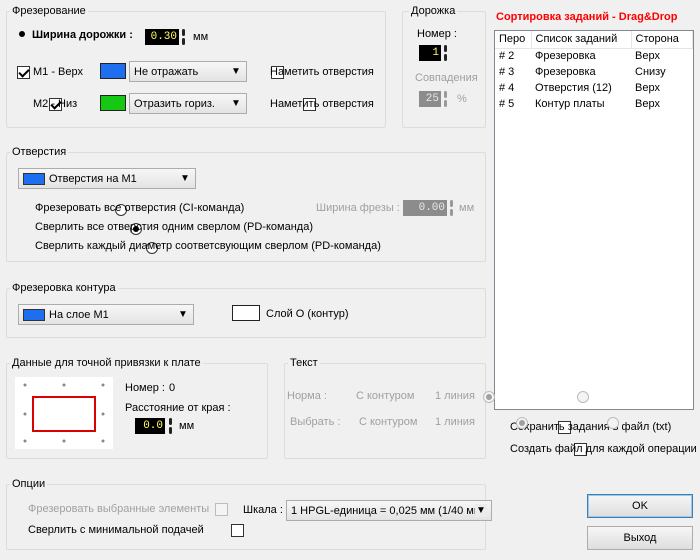 This screenshot has width=700, height=560. What do you see at coordinates (662, 40) in the screenshot?
I see `col-side-header: Сторона` at bounding box center [662, 40].